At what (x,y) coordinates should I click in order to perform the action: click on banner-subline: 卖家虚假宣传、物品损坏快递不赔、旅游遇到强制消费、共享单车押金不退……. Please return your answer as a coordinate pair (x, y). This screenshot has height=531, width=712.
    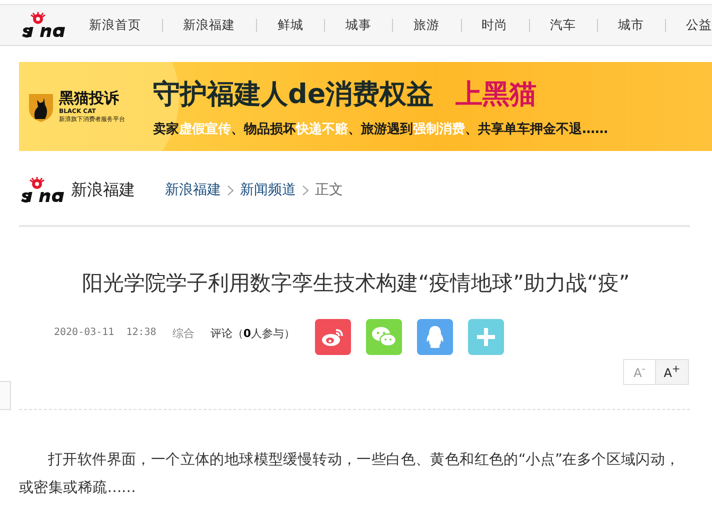
    Looking at the image, I should click on (380, 129).